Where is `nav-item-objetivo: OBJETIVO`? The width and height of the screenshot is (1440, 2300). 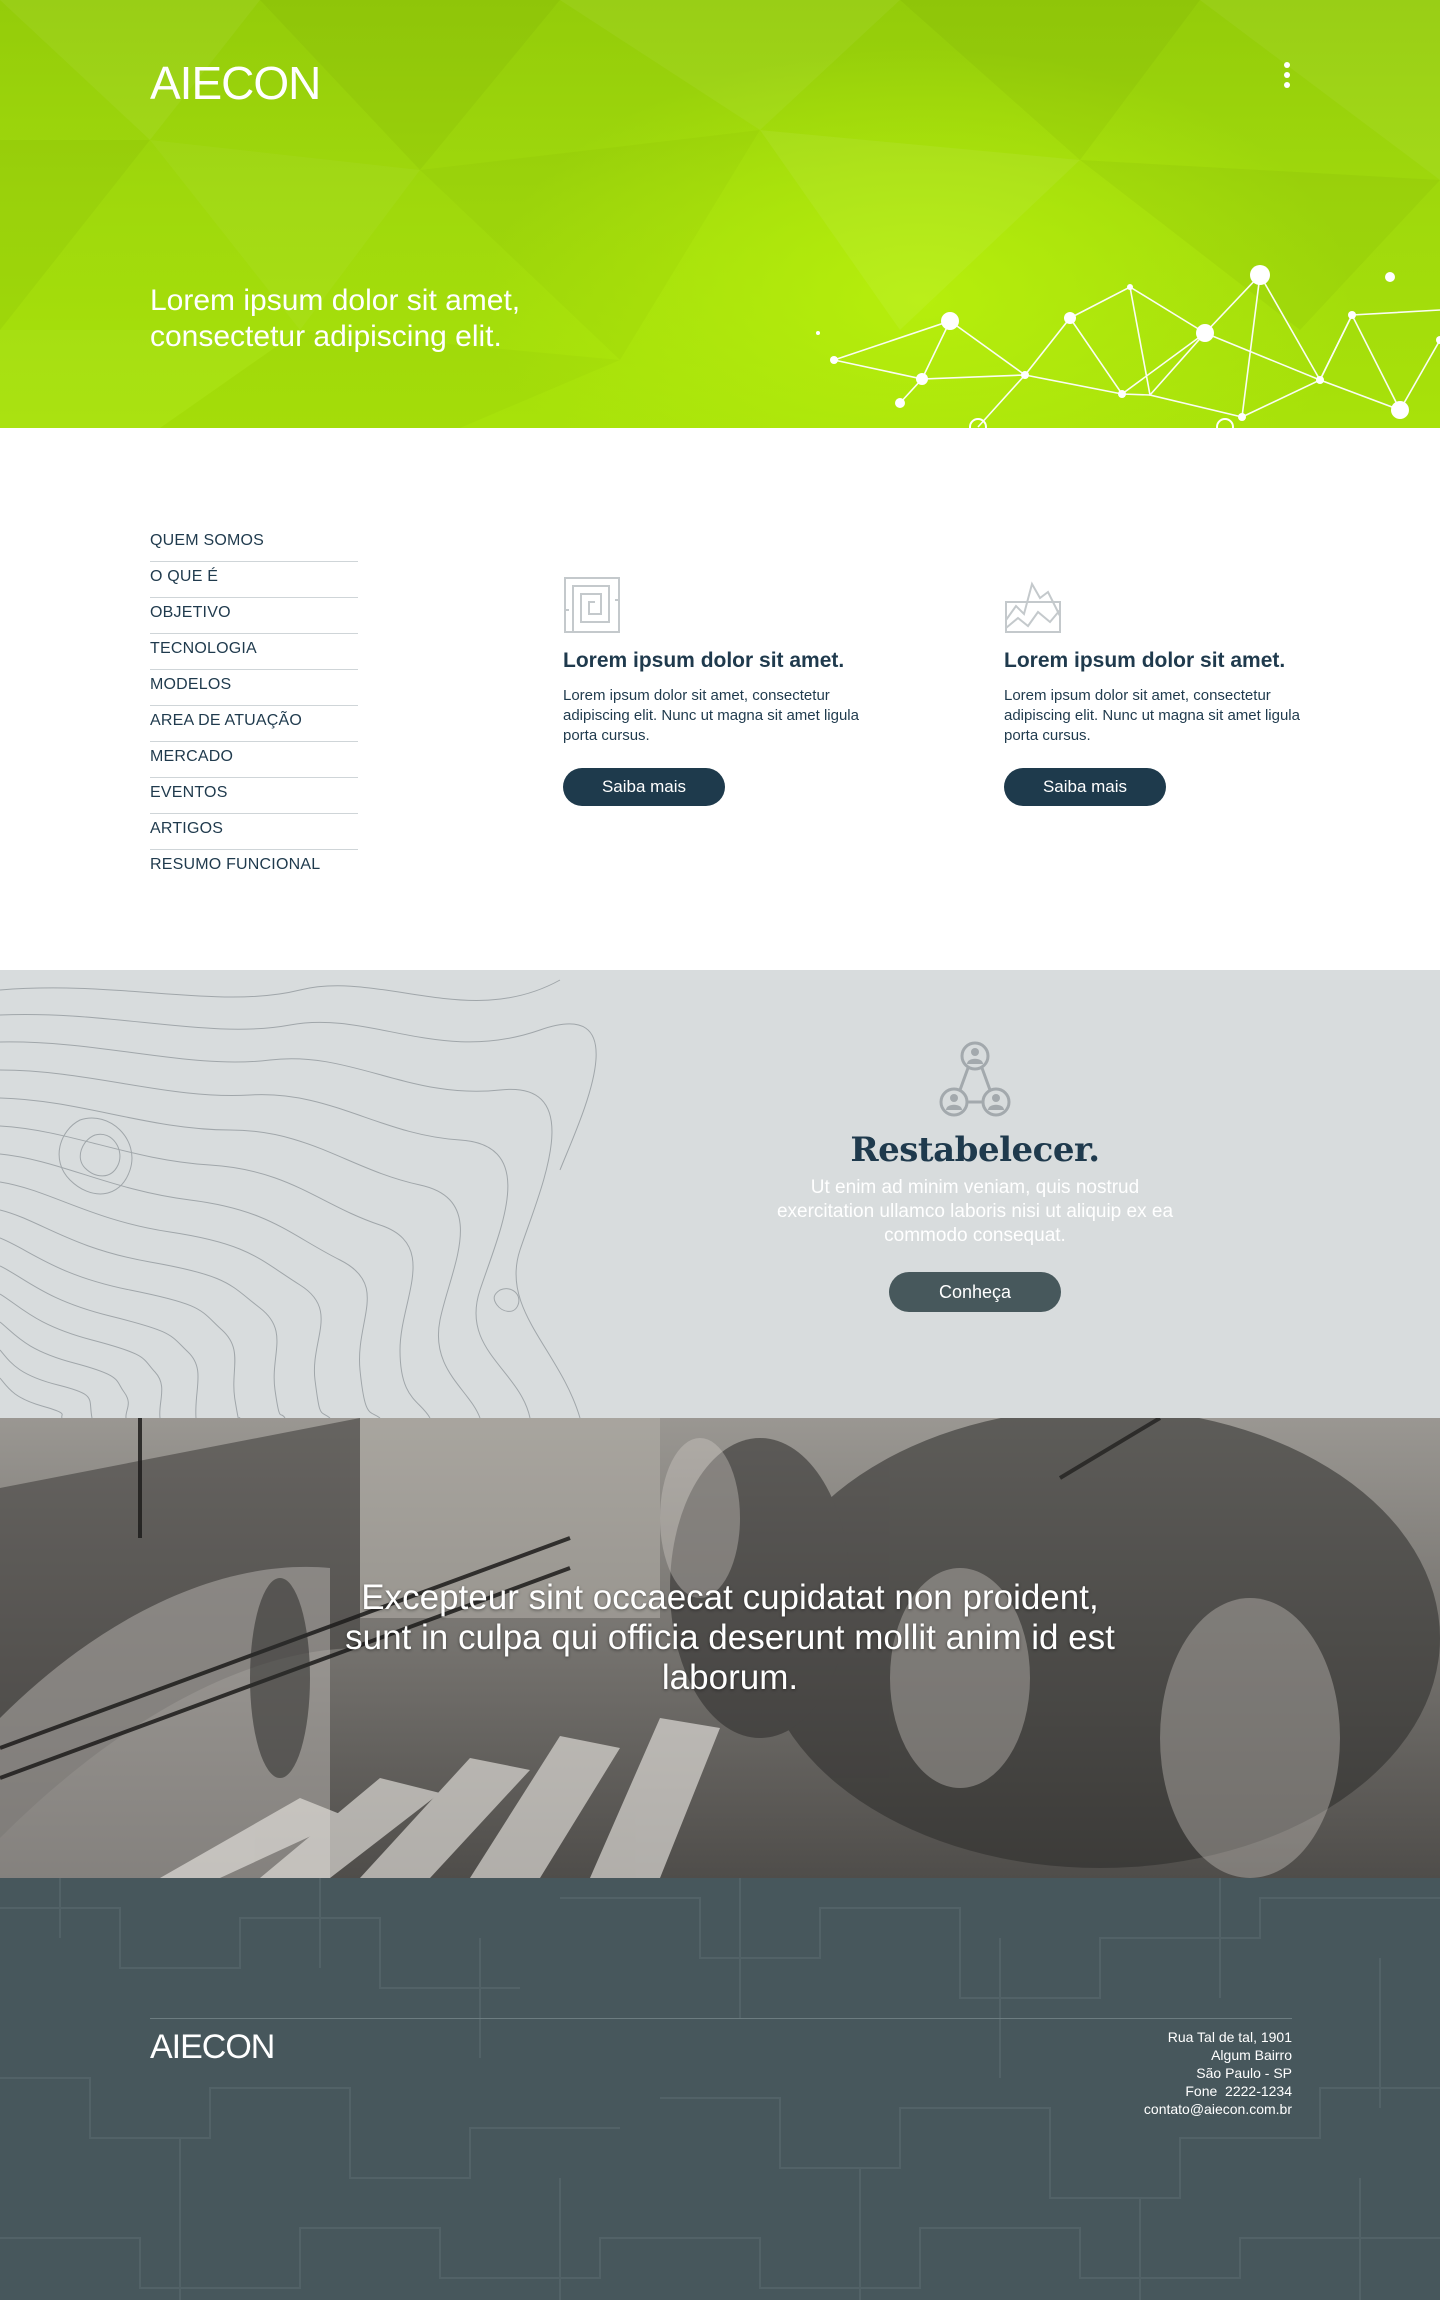 nav-item-objetivo: OBJETIVO is located at coordinates (254, 616).